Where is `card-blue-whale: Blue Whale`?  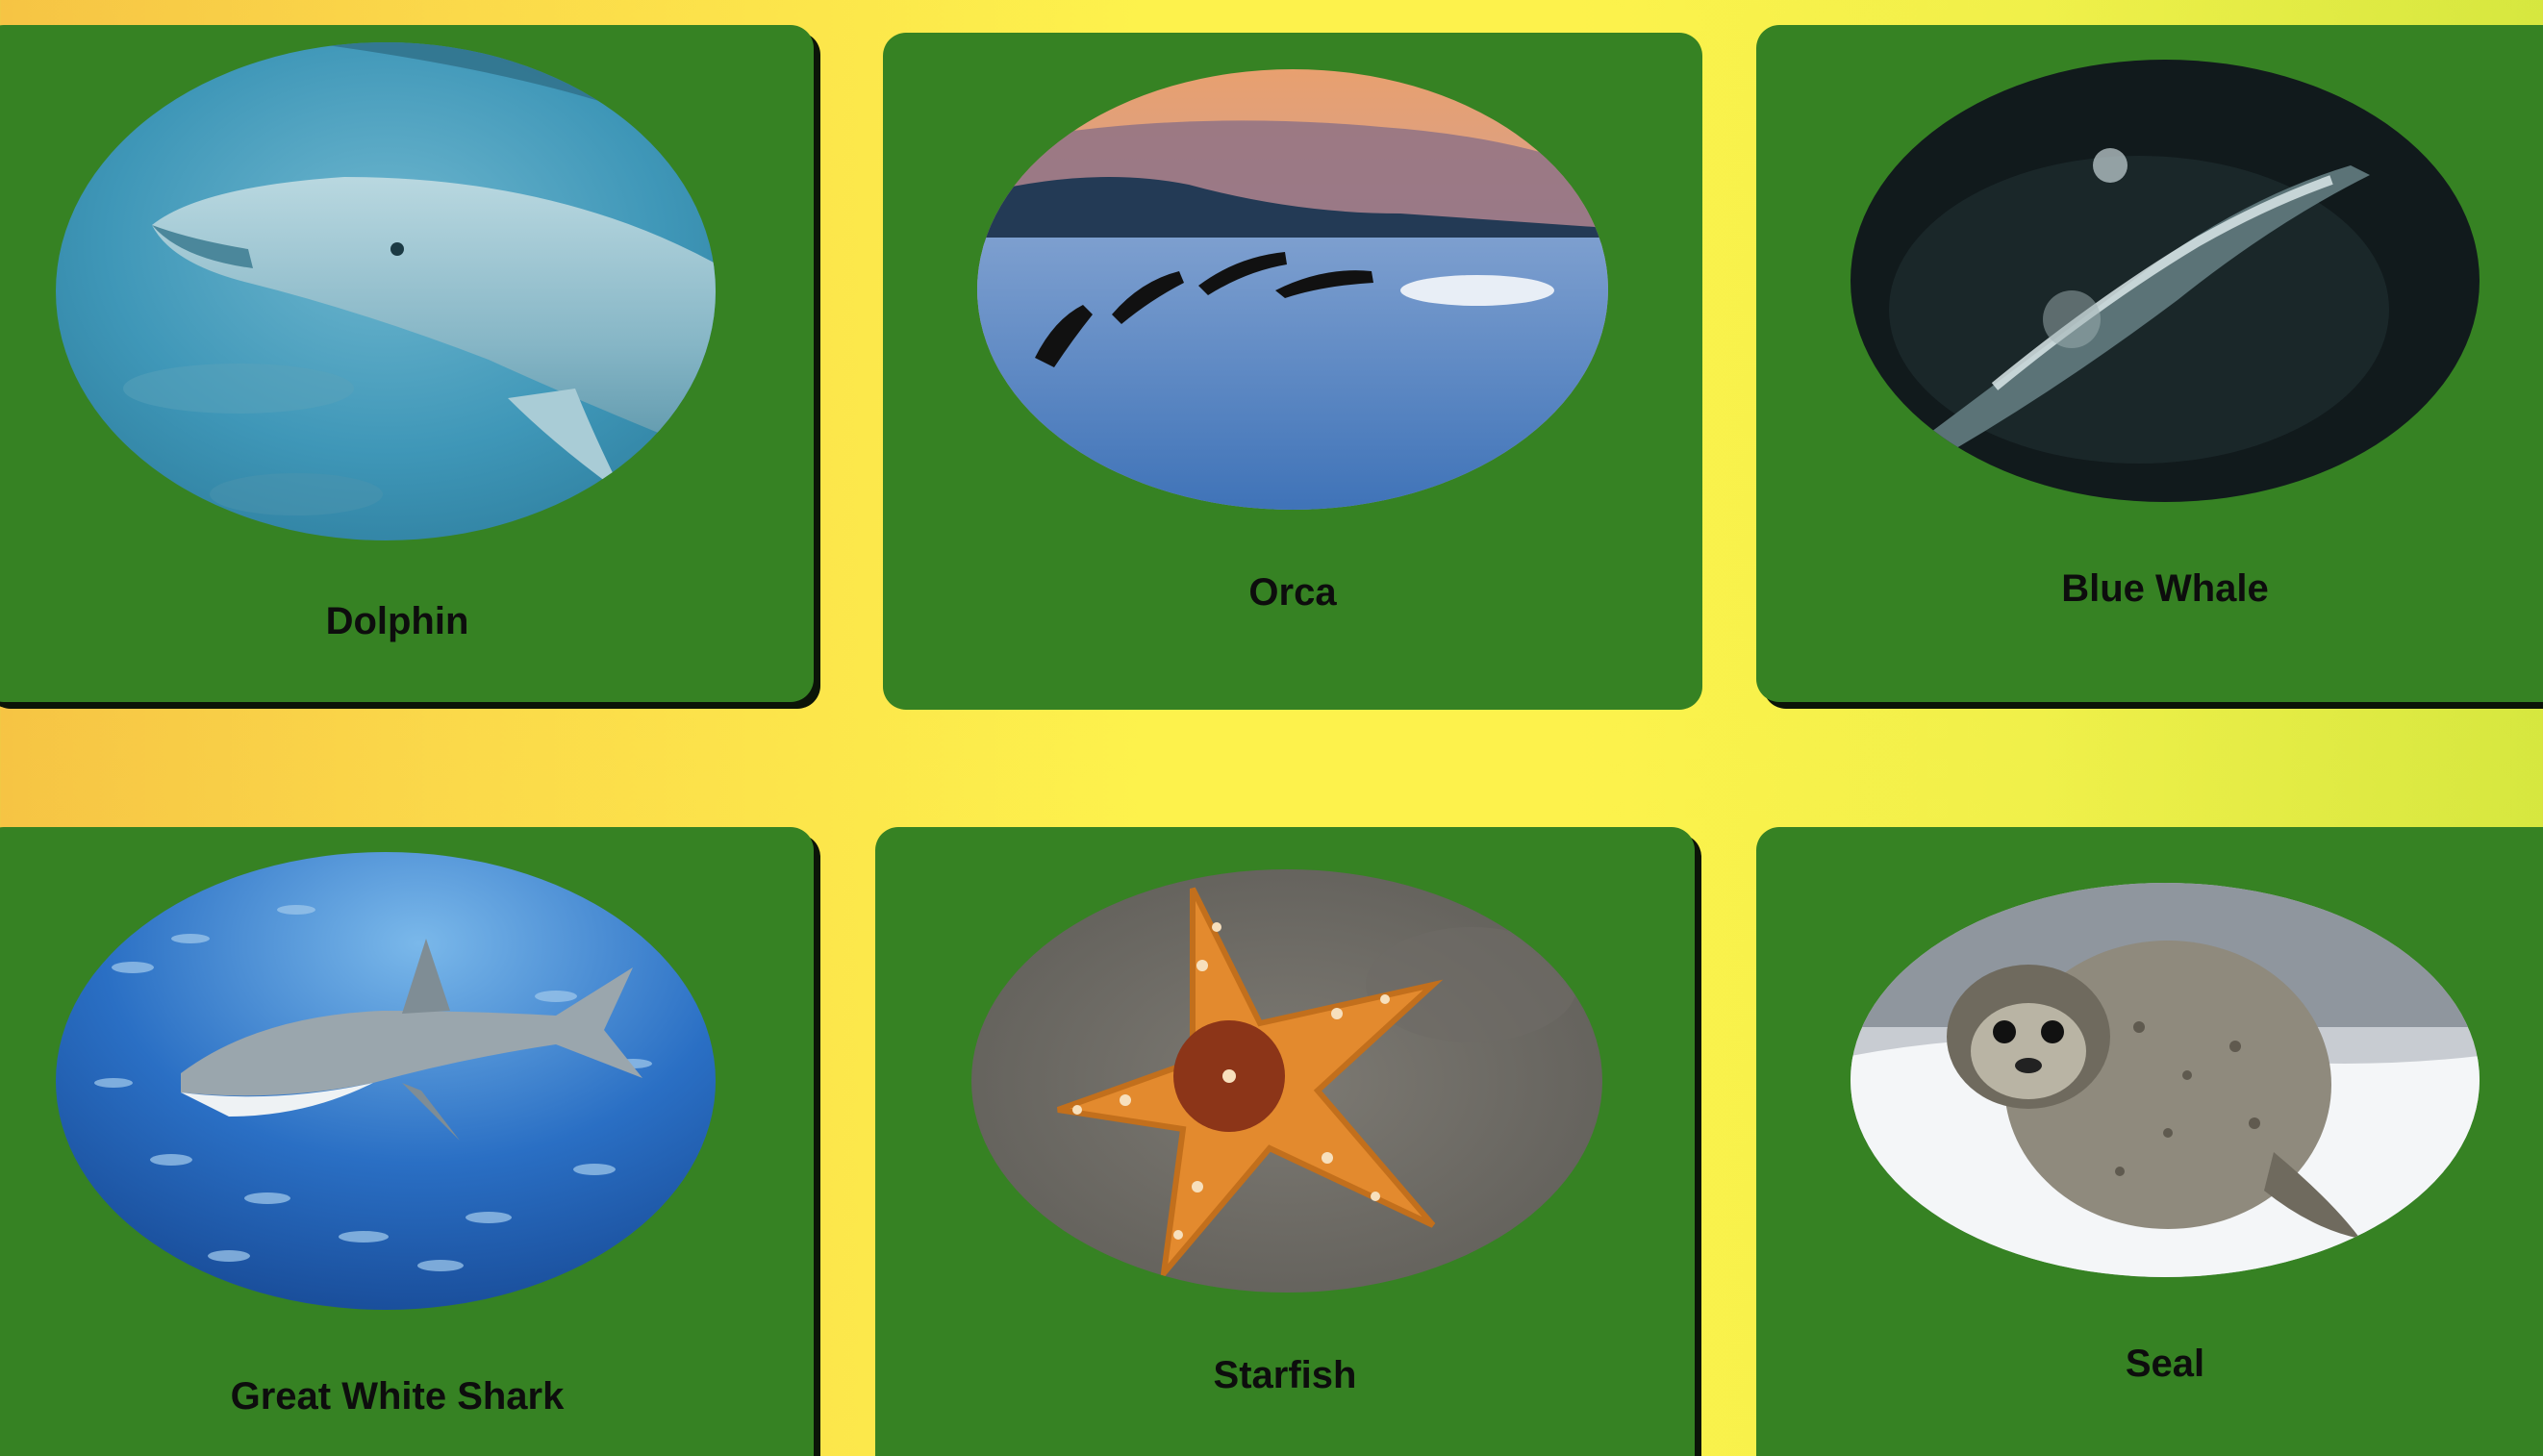
card-blue-whale: Blue Whale is located at coordinates (2149, 363).